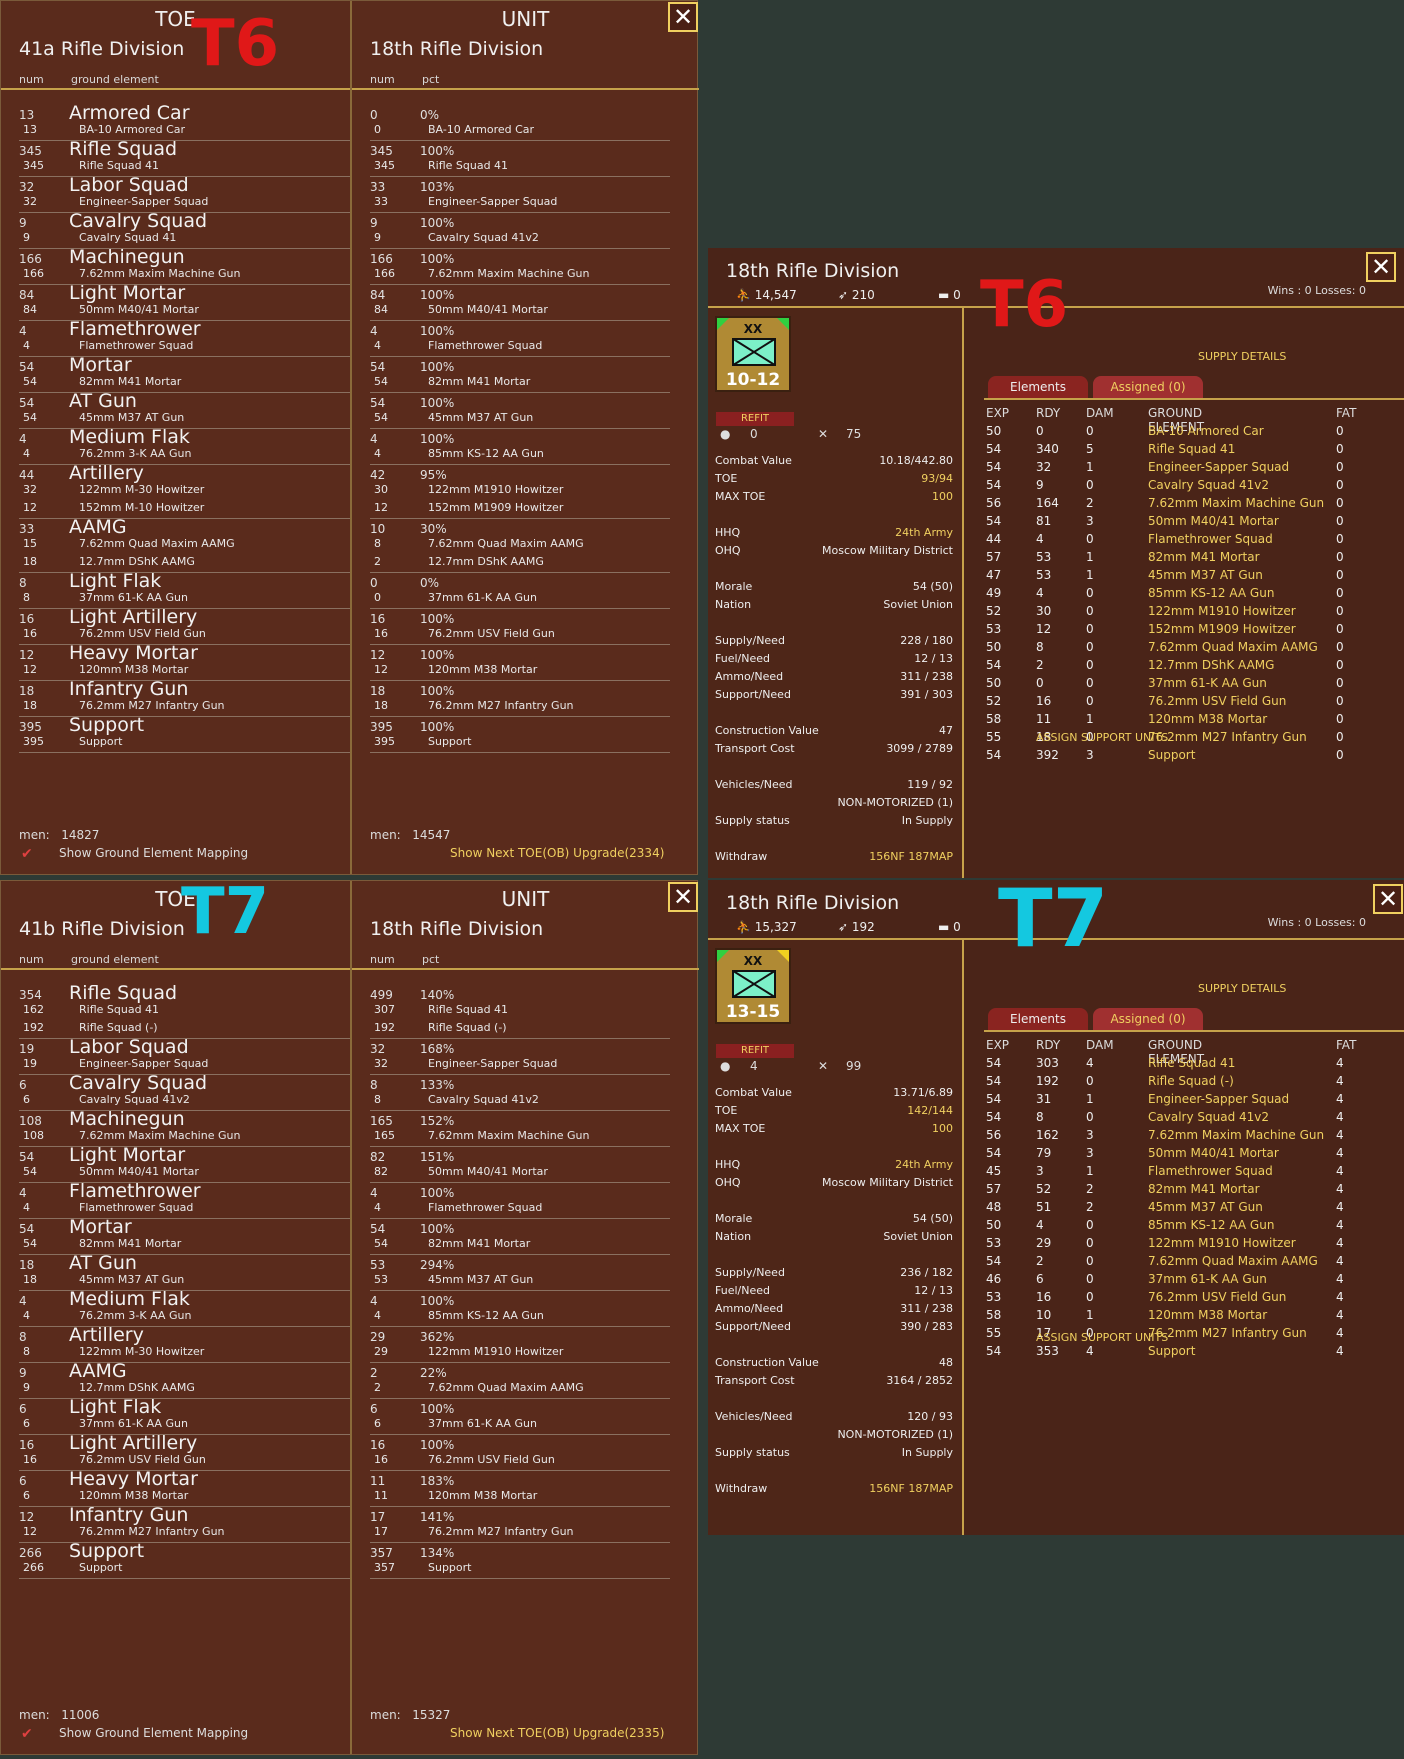 This screenshot has height=1759, width=1404. Describe the element at coordinates (1176, 685) in the screenshot. I see `element-row: 50 0 0 37mm 61-K AA Gun 0` at that location.